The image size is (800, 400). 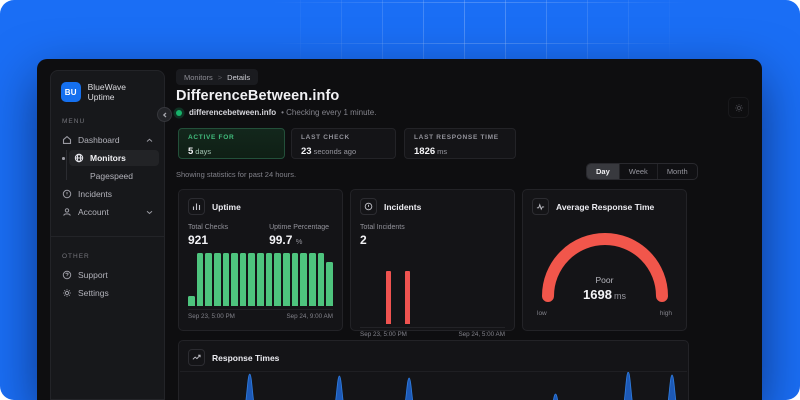 I want to click on sidebar-item-label: Account, so click(x=93, y=212).